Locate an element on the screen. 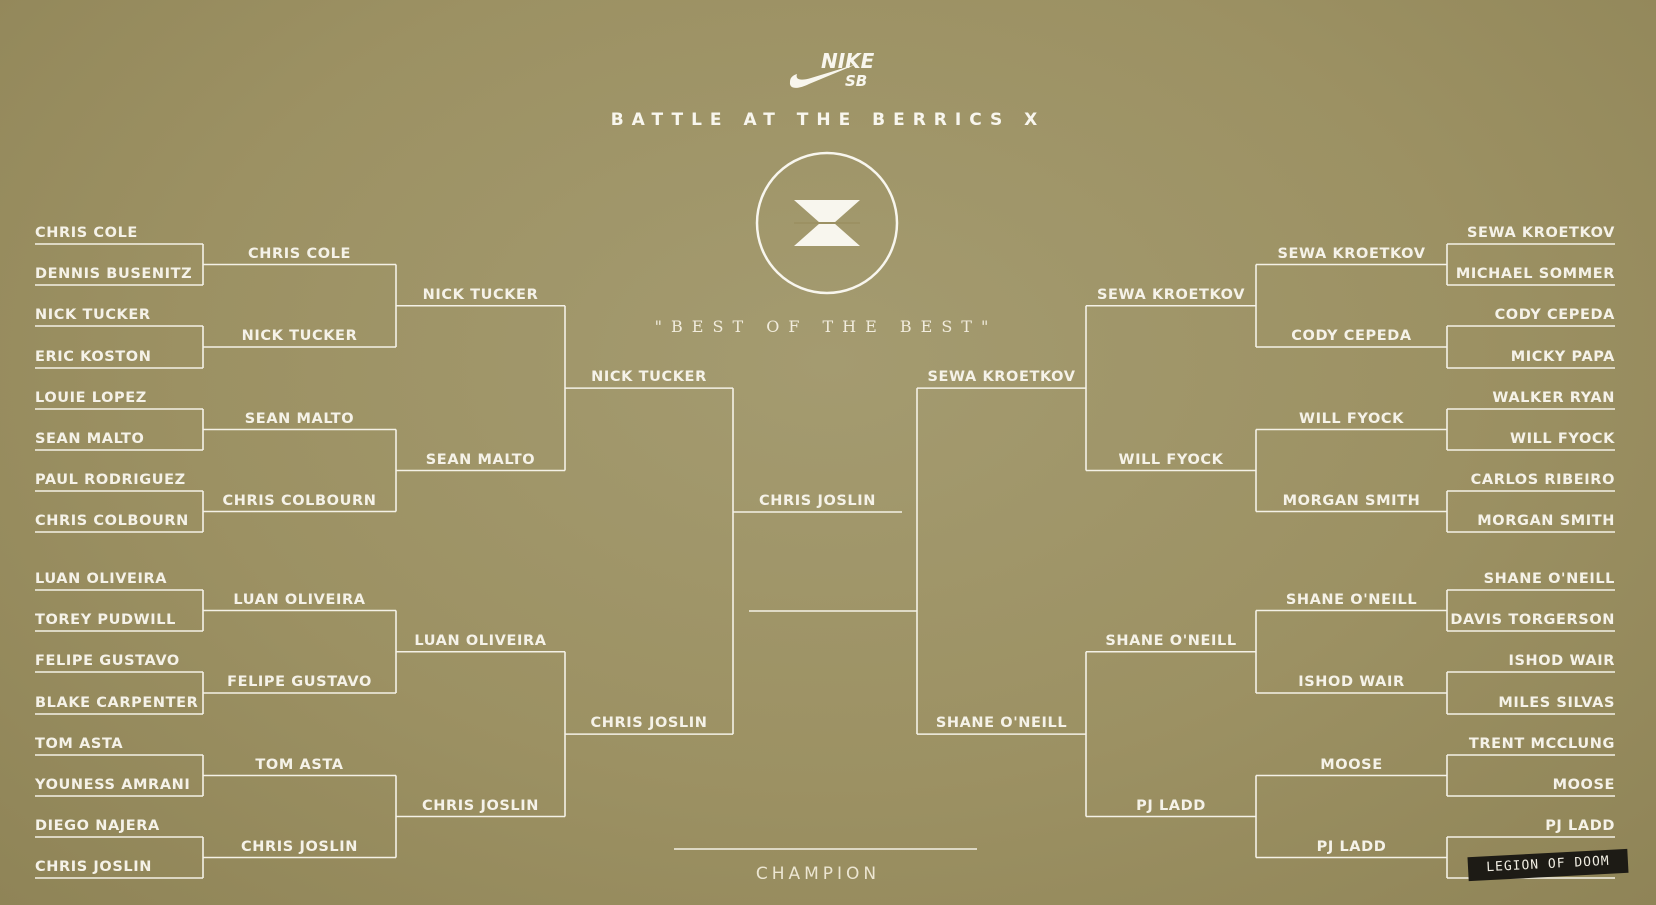 The width and height of the screenshot is (1656, 905). right-r1-entrant: TRENT McCLUNG is located at coordinates (1541, 744).